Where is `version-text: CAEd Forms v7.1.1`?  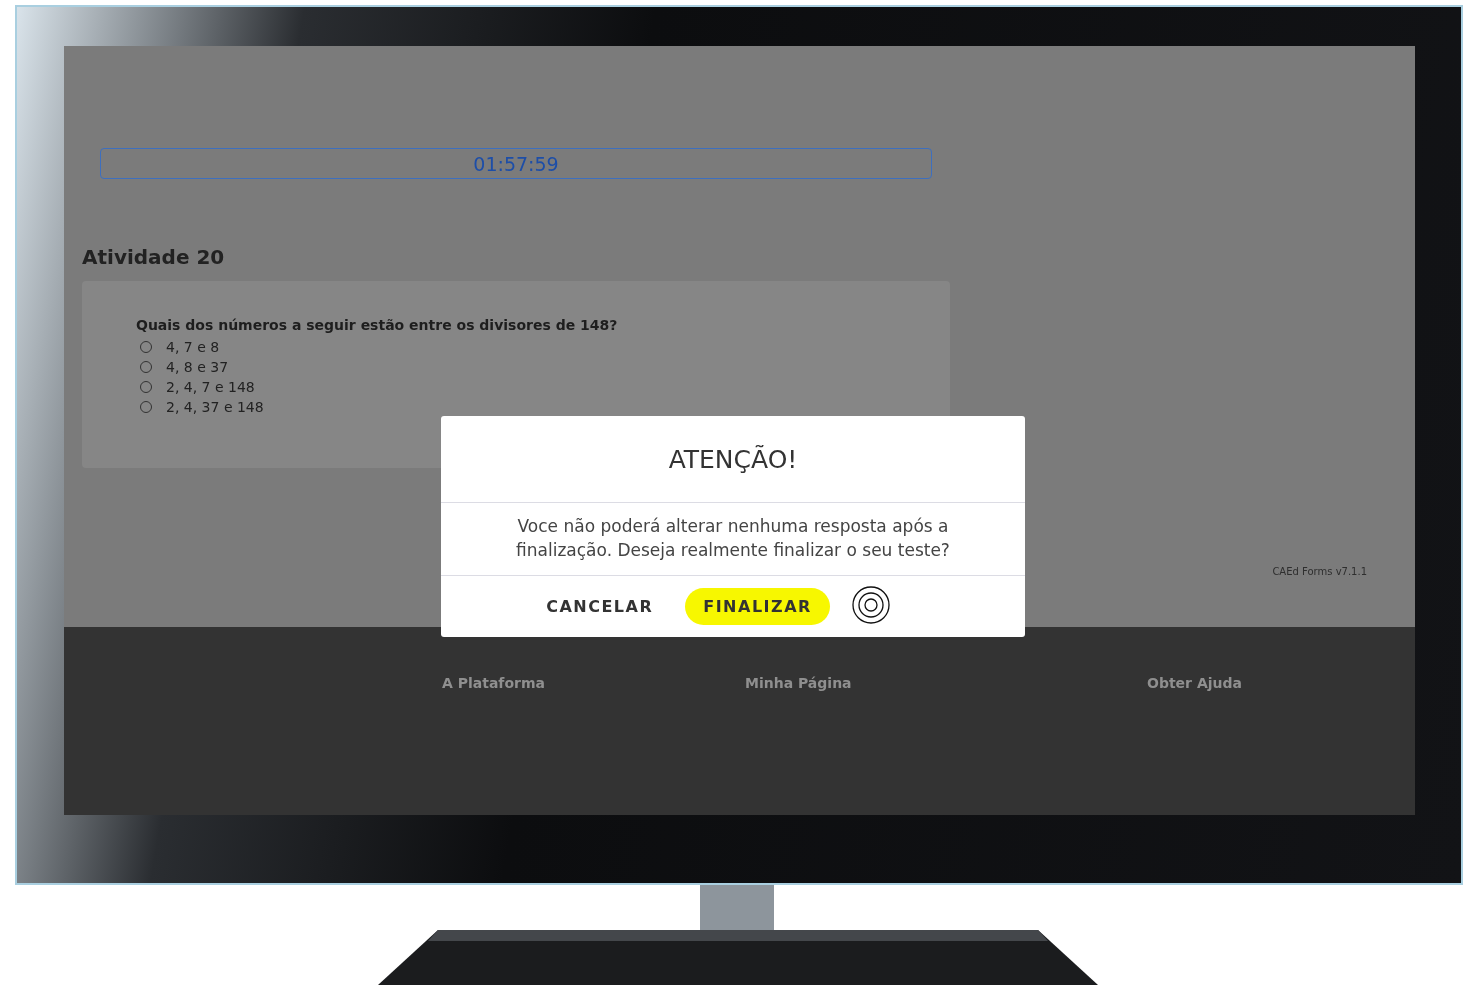 version-text: CAEd Forms v7.1.1 is located at coordinates (1319, 571).